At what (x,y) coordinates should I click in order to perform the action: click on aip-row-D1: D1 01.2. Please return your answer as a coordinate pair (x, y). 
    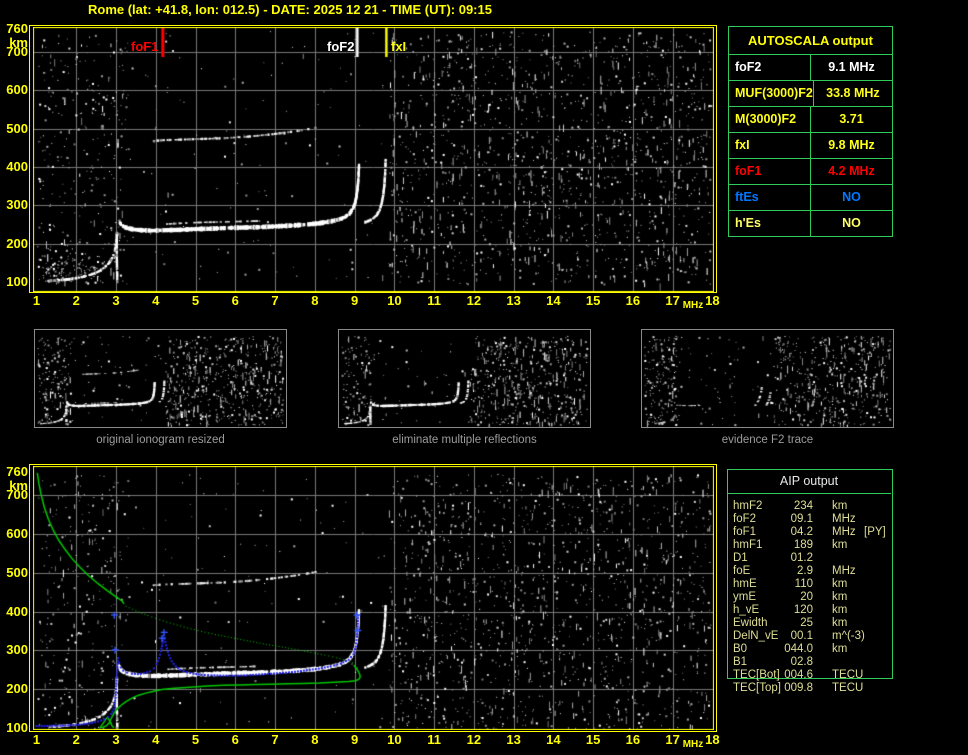
    Looking at the image, I should click on (848, 558).